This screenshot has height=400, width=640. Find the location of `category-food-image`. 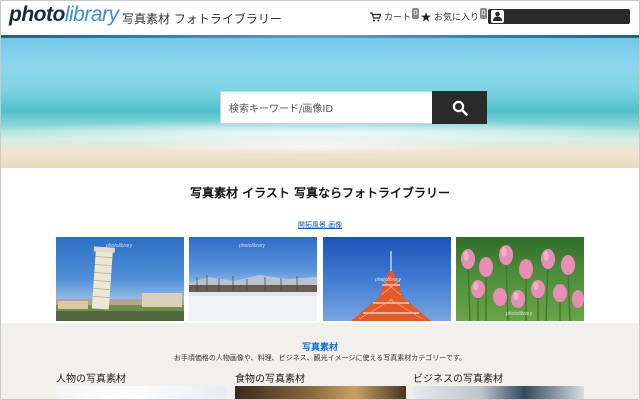

category-food-image is located at coordinates (320, 392).